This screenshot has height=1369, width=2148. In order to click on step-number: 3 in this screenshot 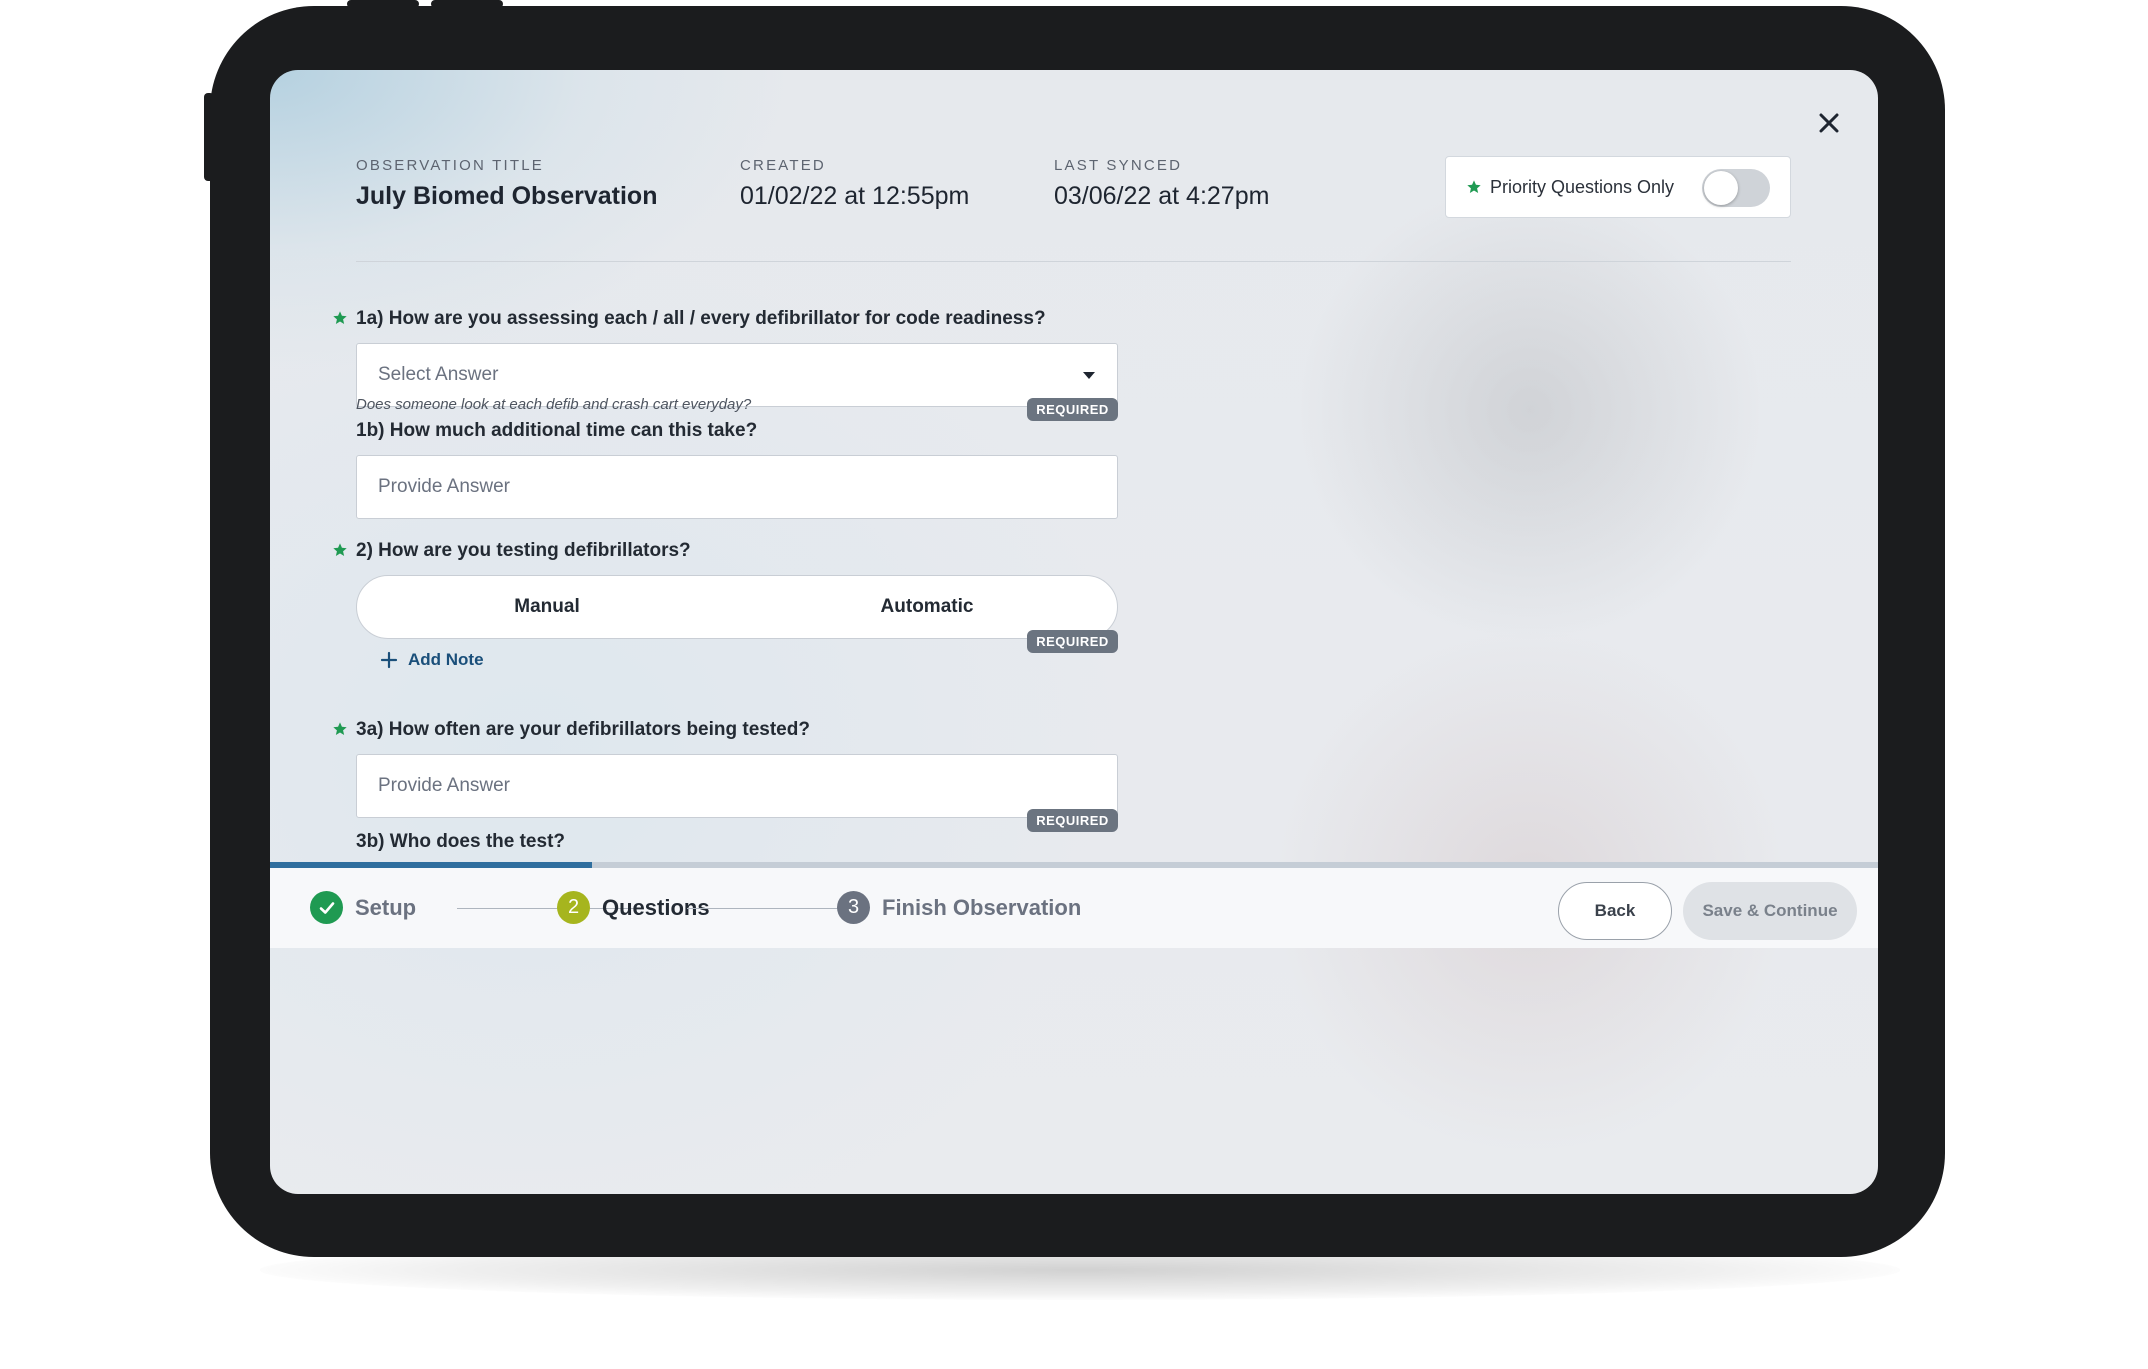, I will do `click(853, 907)`.